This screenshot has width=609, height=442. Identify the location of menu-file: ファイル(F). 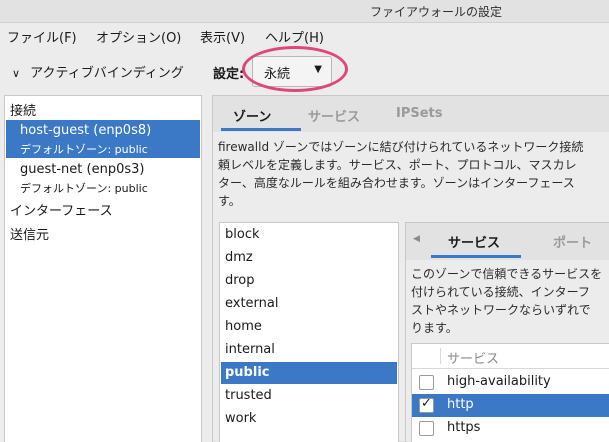
(42, 36).